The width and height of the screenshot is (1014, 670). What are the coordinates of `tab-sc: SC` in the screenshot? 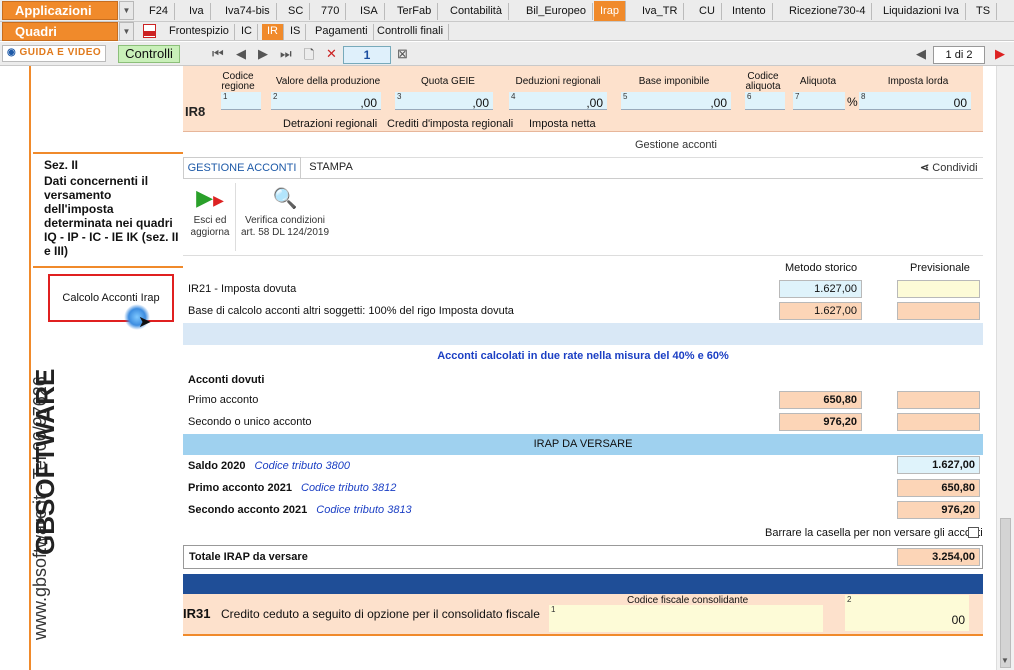 It's located at (296, 11).